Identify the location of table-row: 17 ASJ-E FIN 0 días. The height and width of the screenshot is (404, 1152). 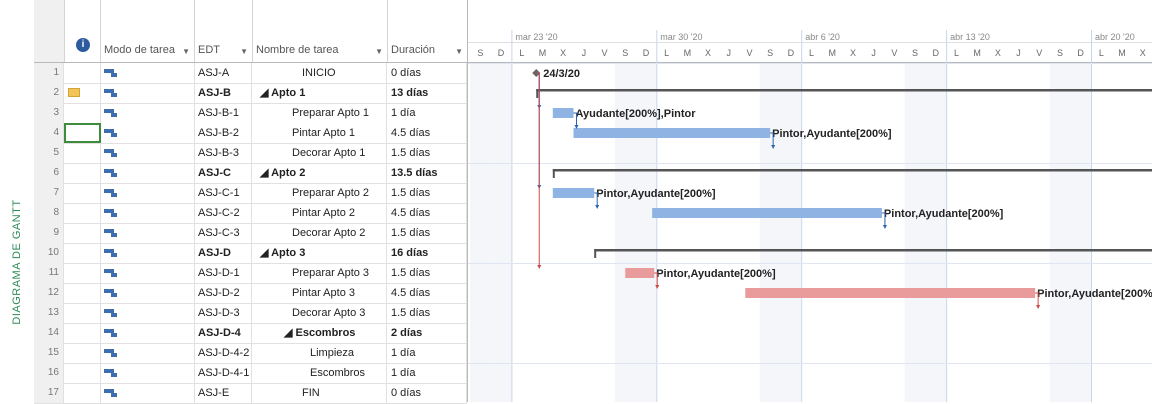
(250, 393).